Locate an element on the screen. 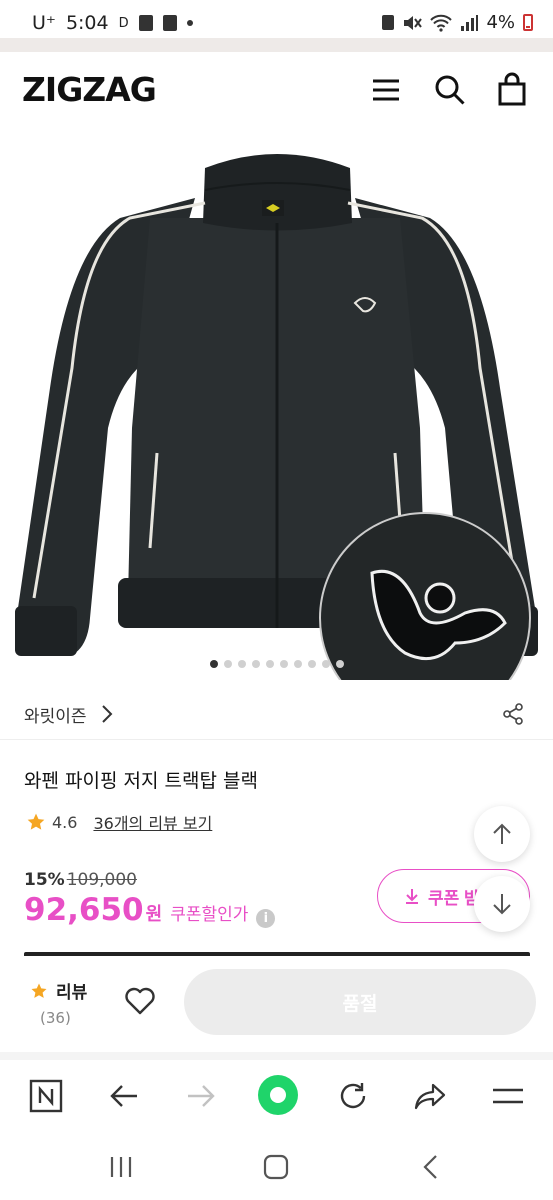  share-page-button is located at coordinates (430, 1096).